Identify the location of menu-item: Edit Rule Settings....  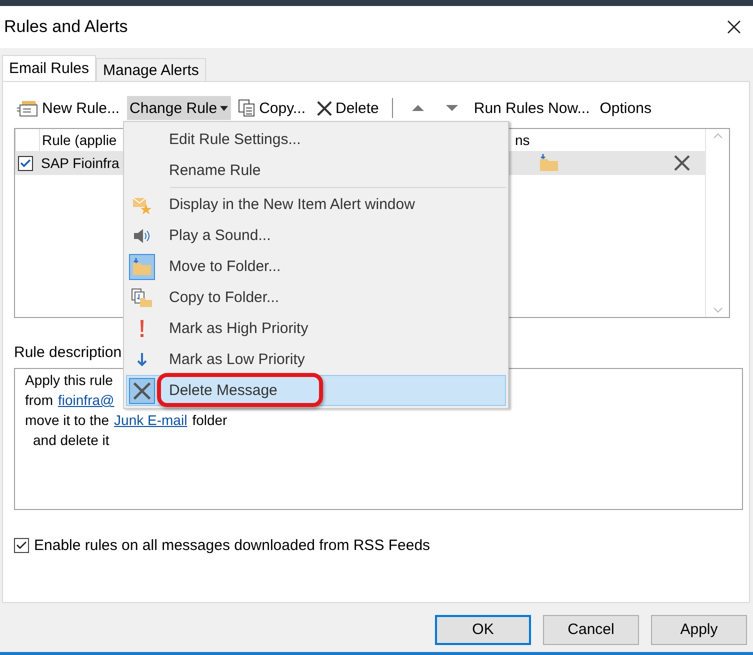
(316, 139).